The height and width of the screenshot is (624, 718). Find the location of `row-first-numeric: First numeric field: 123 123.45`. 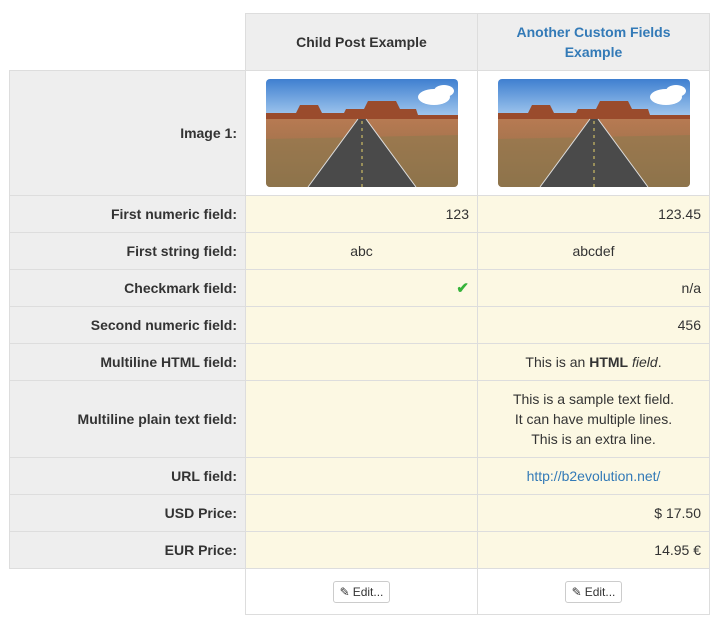

row-first-numeric: First numeric field: 123 123.45 is located at coordinates (359, 214).